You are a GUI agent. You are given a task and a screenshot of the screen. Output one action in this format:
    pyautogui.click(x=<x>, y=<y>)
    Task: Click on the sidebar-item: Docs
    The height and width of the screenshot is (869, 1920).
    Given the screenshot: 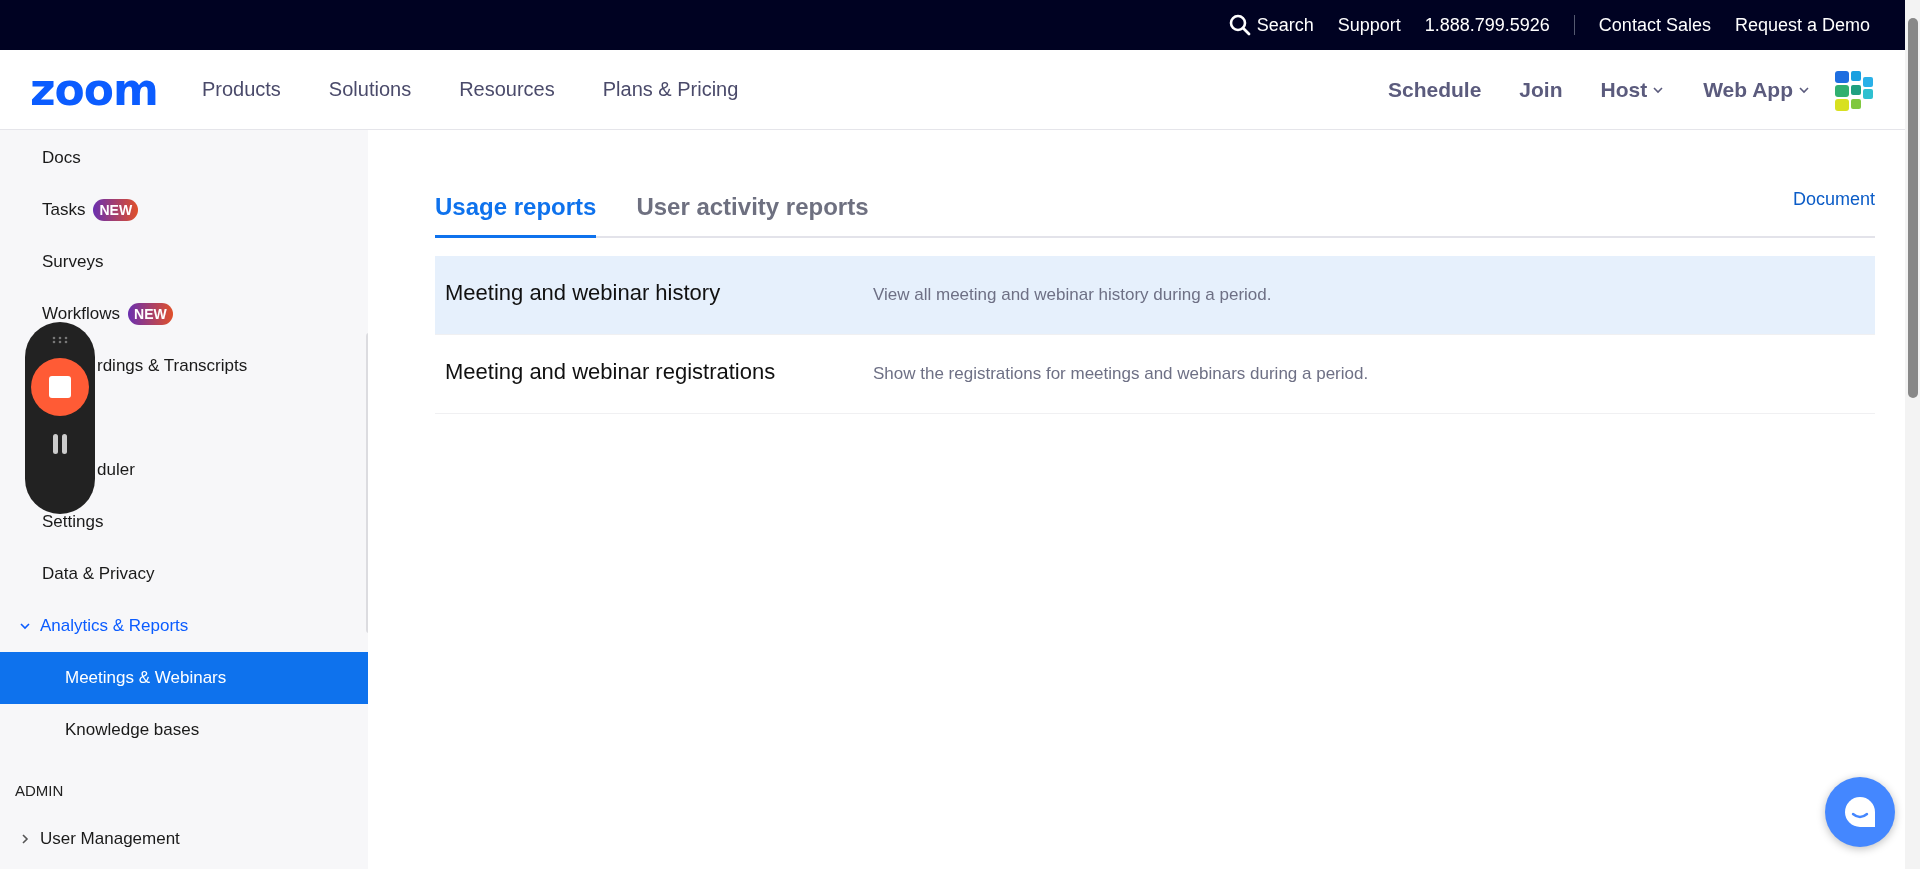 What is the action you would take?
    pyautogui.click(x=184, y=158)
    